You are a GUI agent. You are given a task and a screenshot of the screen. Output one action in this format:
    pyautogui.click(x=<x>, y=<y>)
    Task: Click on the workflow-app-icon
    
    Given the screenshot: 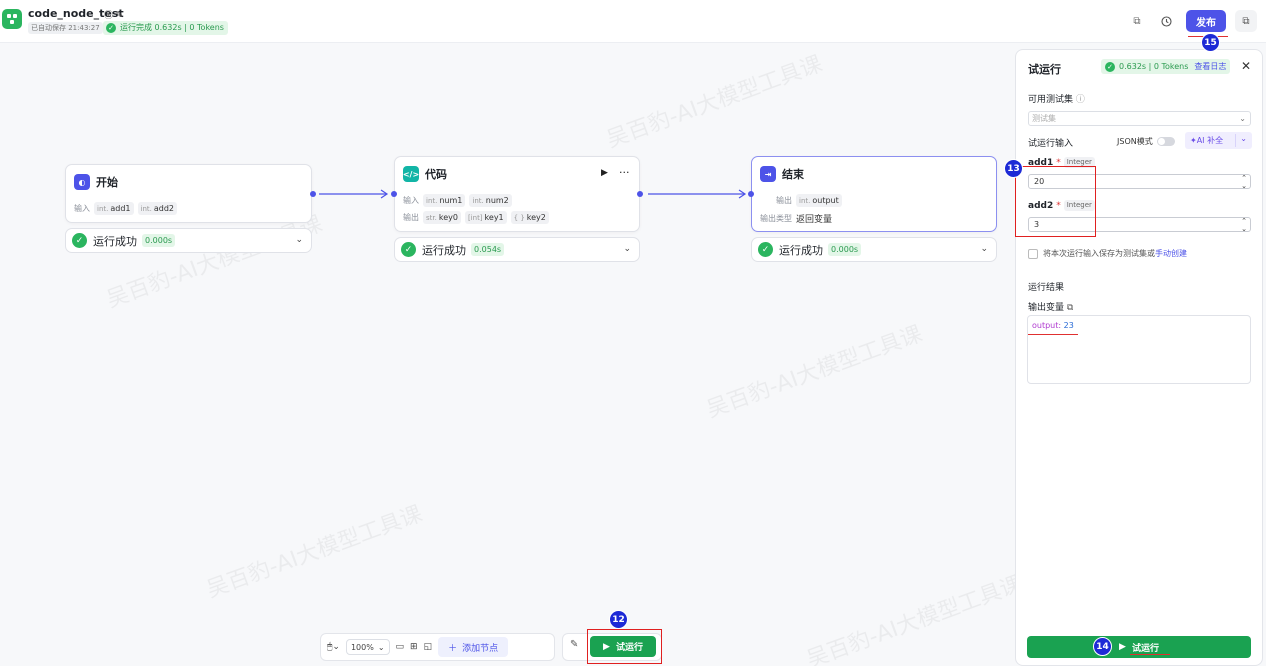 What is the action you would take?
    pyautogui.click(x=12, y=19)
    